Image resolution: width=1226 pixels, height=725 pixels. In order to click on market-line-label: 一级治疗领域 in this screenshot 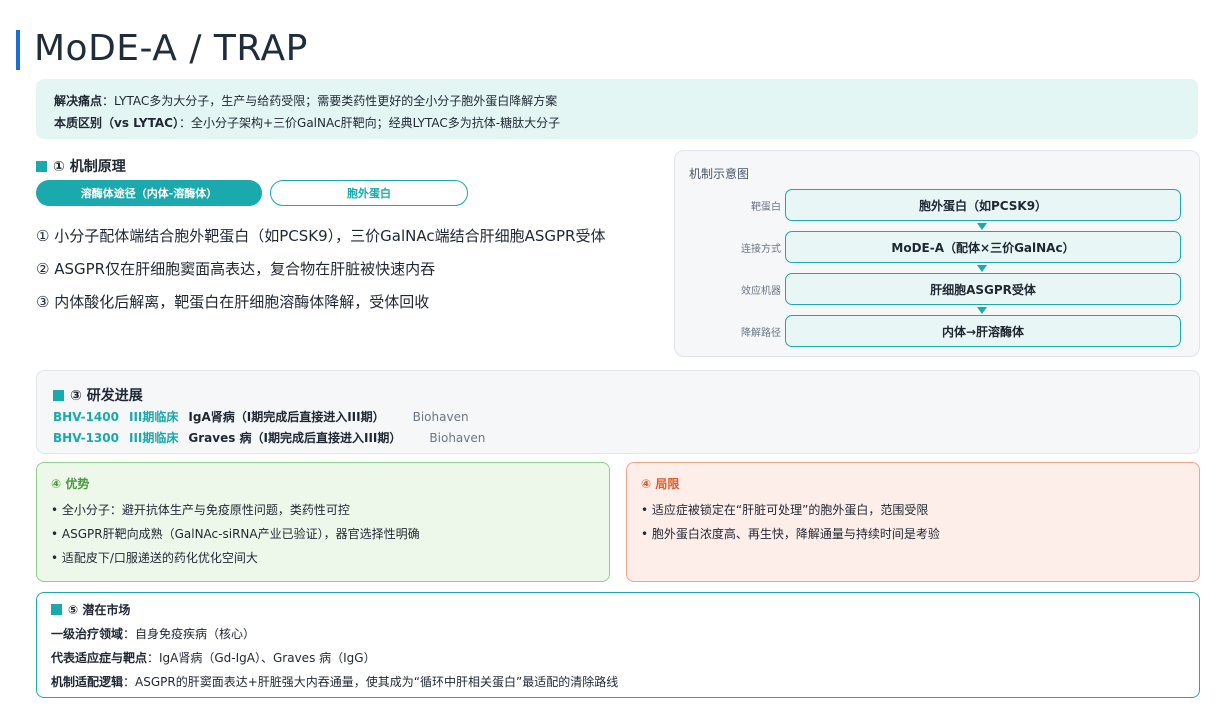, I will do `click(87, 634)`.